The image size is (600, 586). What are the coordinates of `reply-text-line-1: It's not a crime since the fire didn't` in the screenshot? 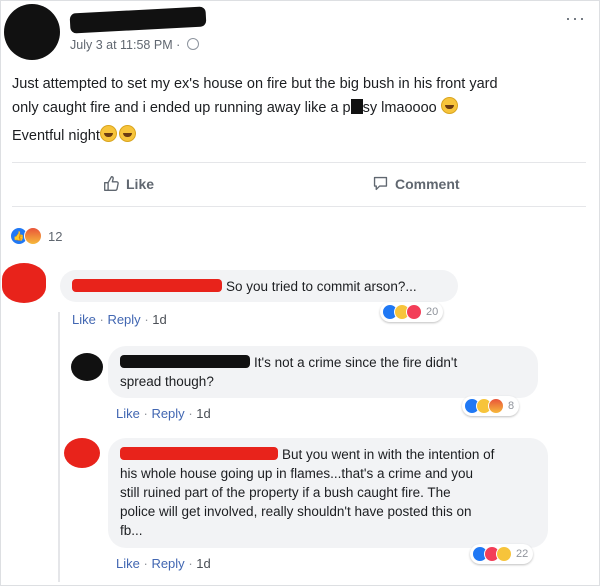 It's located at (356, 362).